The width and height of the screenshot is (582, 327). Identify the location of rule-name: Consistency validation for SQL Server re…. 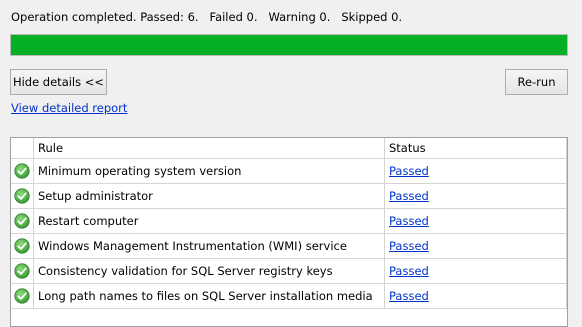
(209, 271).